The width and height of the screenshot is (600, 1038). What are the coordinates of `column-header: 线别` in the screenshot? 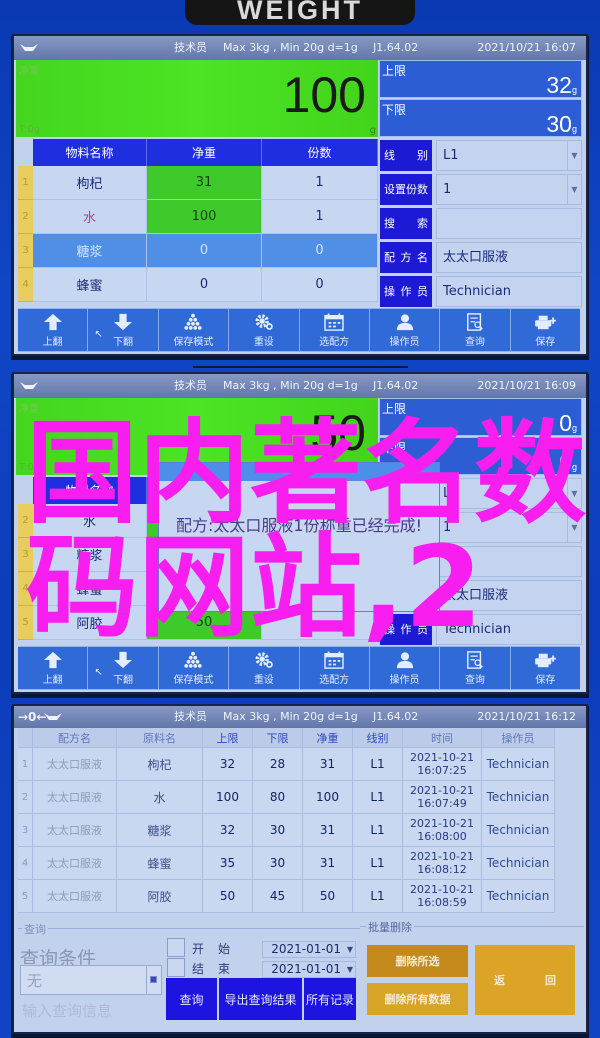 It's located at (378, 738).